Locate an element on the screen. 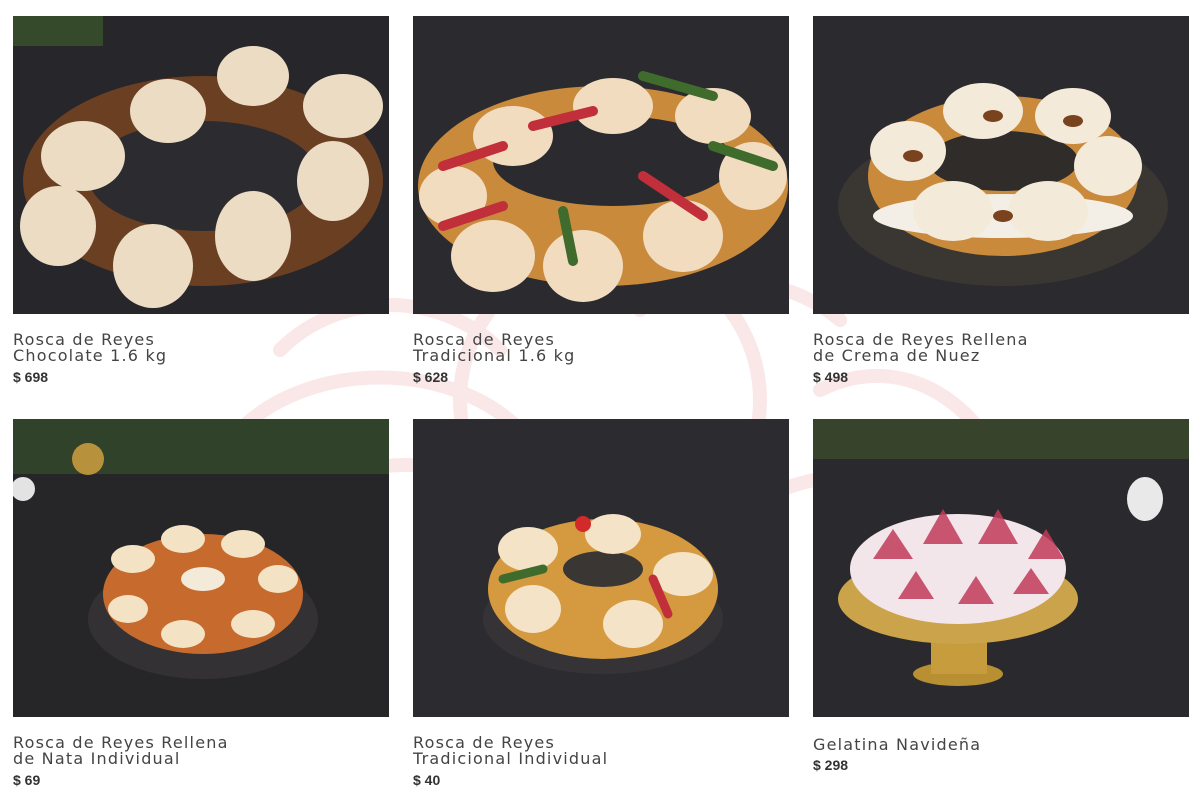  product-price: $ 40 is located at coordinates (427, 780).